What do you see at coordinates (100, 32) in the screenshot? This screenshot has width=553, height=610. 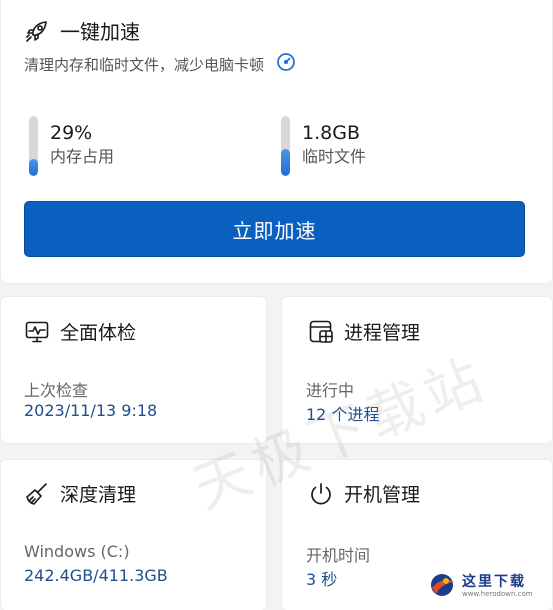 I see `accelerate-title: 一键加速` at bounding box center [100, 32].